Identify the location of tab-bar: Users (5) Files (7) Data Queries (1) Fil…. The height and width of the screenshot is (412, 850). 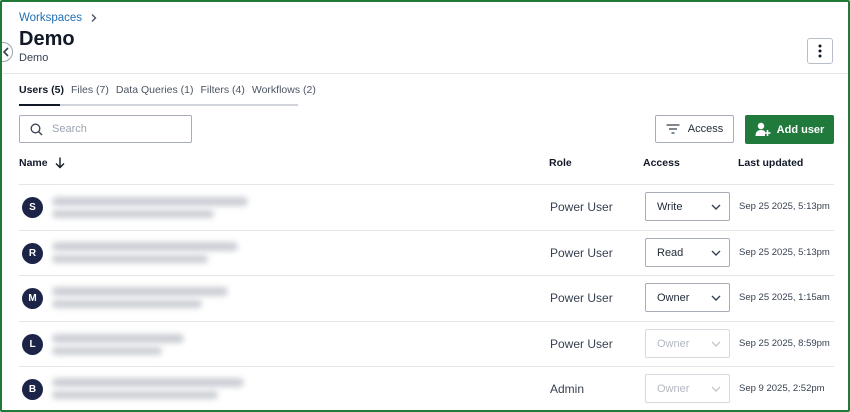
(171, 90).